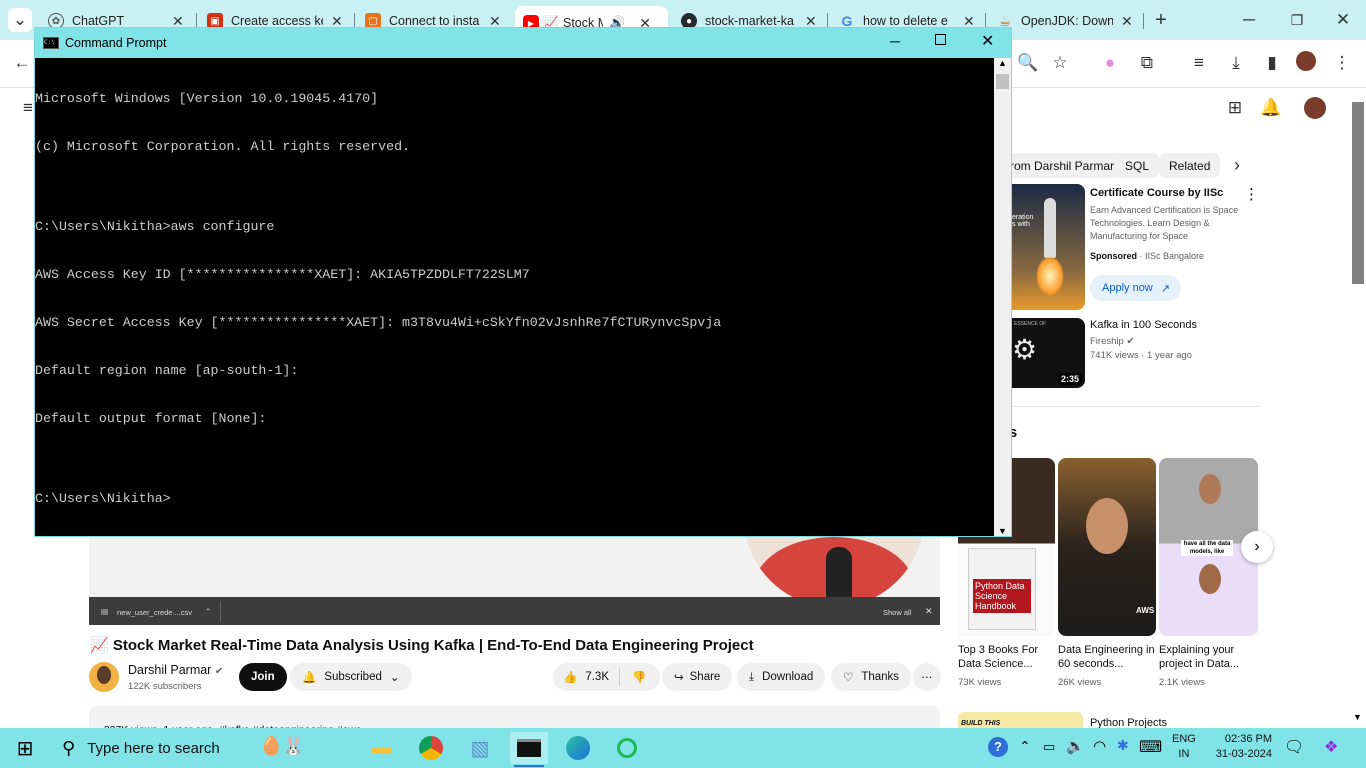 The height and width of the screenshot is (768, 1366). Describe the element at coordinates (1294, 747) in the screenshot. I see `notifications-icon: 🗨` at that location.